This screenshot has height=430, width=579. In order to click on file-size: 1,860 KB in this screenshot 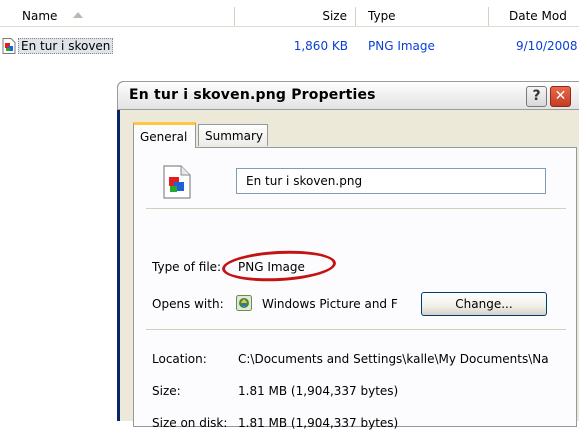, I will do `click(320, 46)`.